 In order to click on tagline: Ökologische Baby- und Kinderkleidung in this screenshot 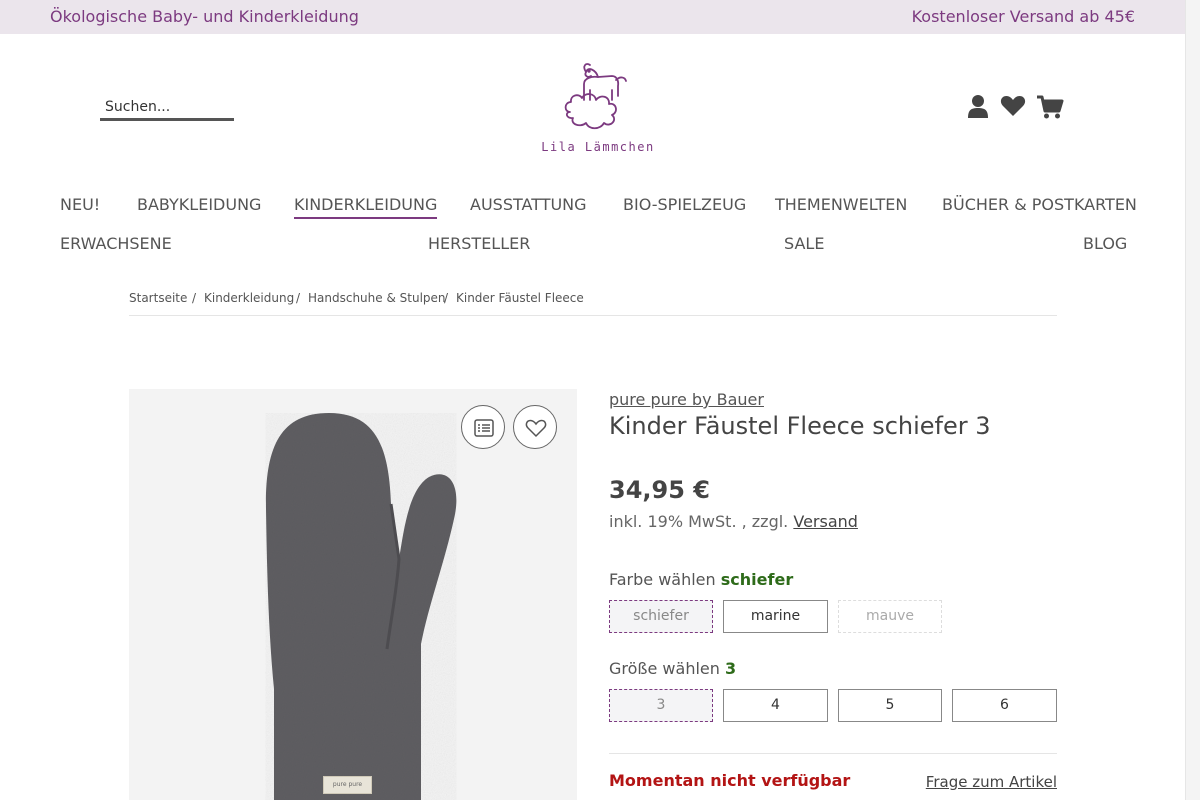, I will do `click(204, 16)`.